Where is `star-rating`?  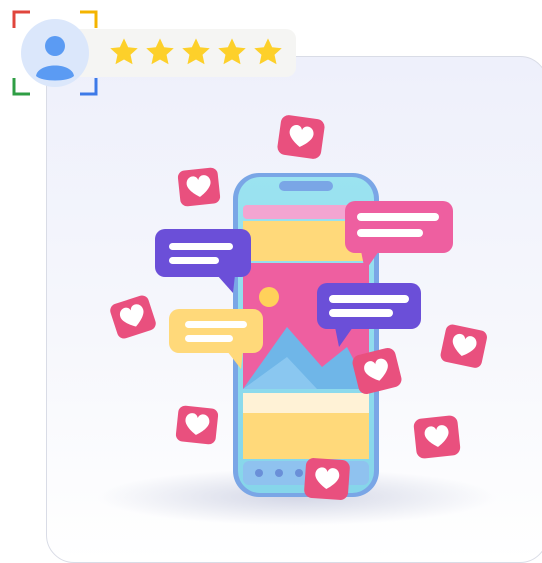 star-rating is located at coordinates (196, 52).